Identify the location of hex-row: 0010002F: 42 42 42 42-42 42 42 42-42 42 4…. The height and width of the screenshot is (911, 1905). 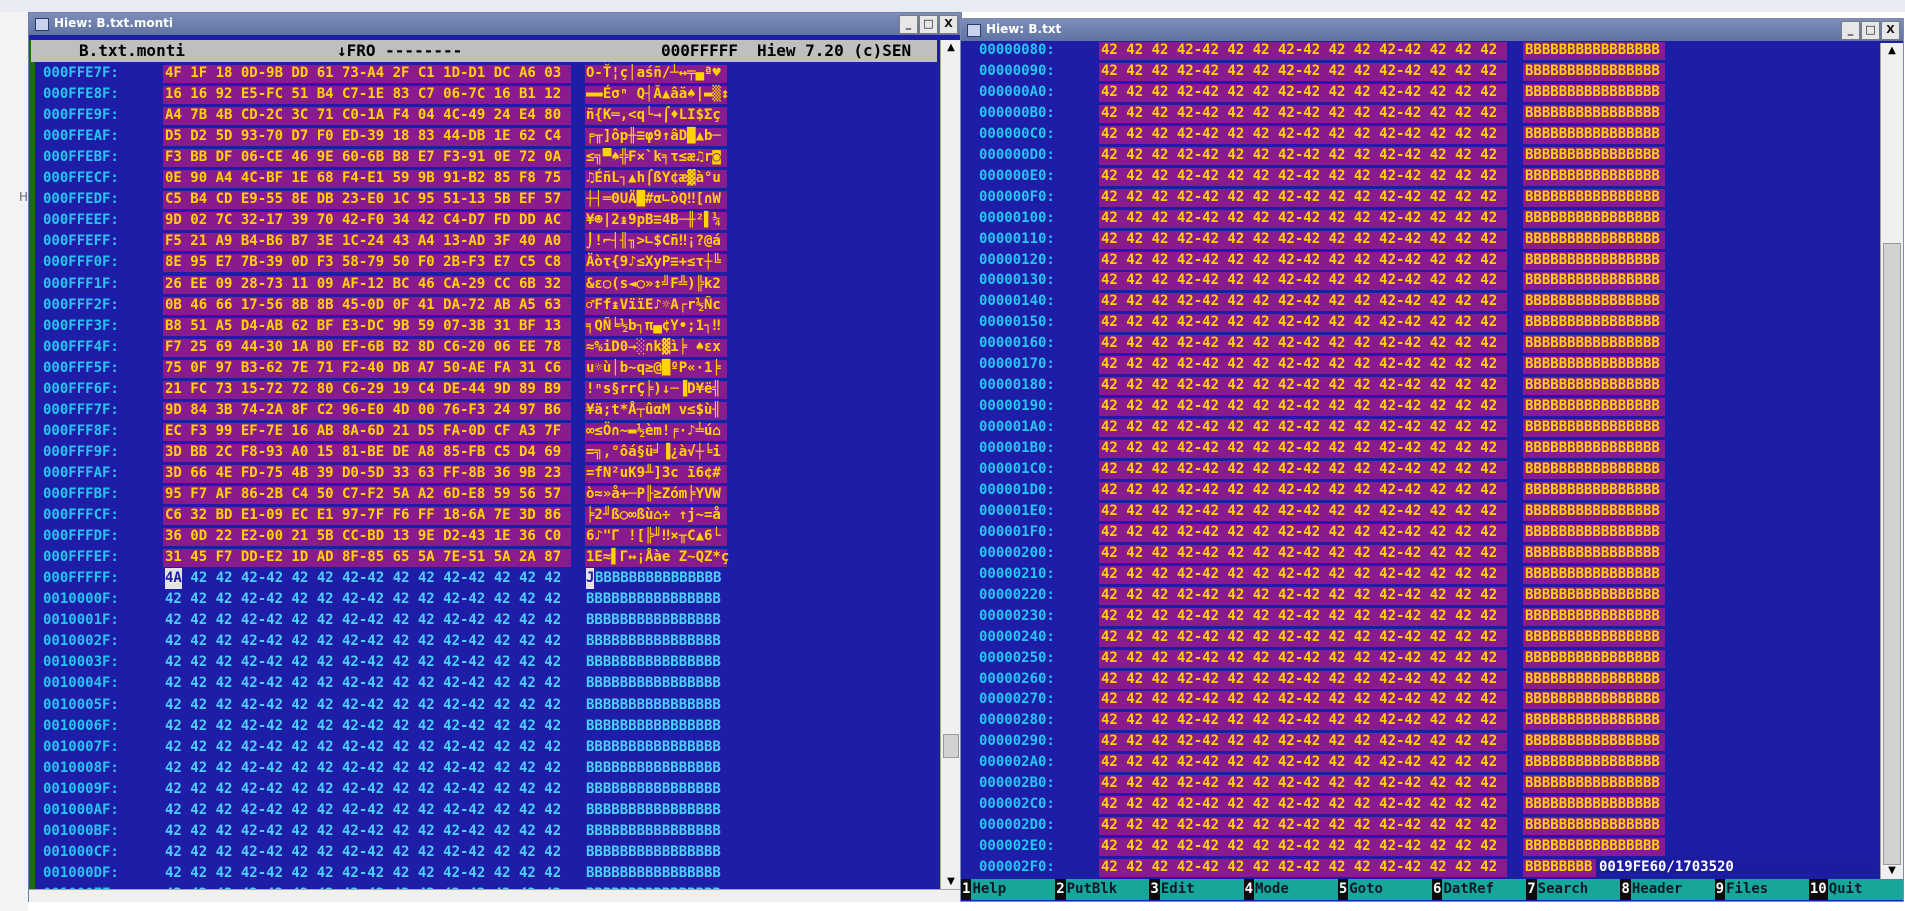
(479, 641).